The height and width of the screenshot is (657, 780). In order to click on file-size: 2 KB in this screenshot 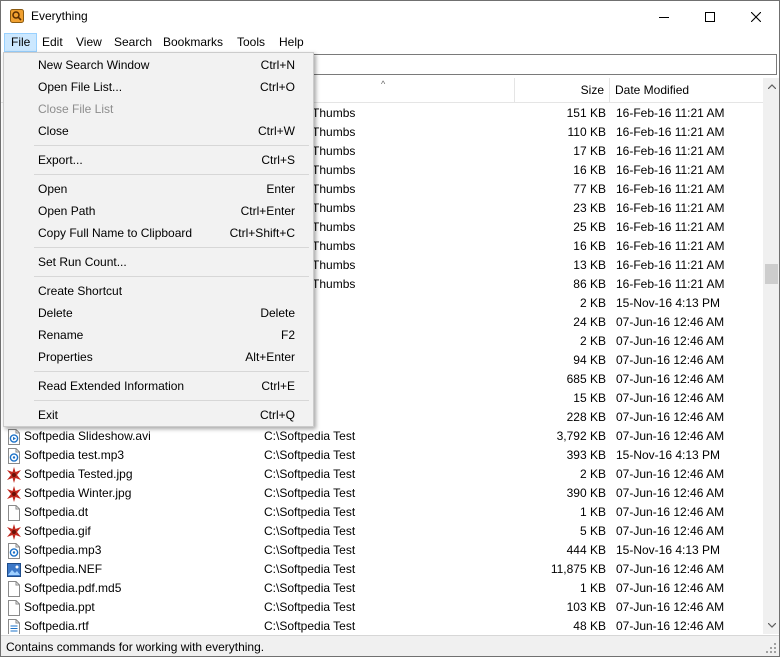, I will do `click(592, 341)`.